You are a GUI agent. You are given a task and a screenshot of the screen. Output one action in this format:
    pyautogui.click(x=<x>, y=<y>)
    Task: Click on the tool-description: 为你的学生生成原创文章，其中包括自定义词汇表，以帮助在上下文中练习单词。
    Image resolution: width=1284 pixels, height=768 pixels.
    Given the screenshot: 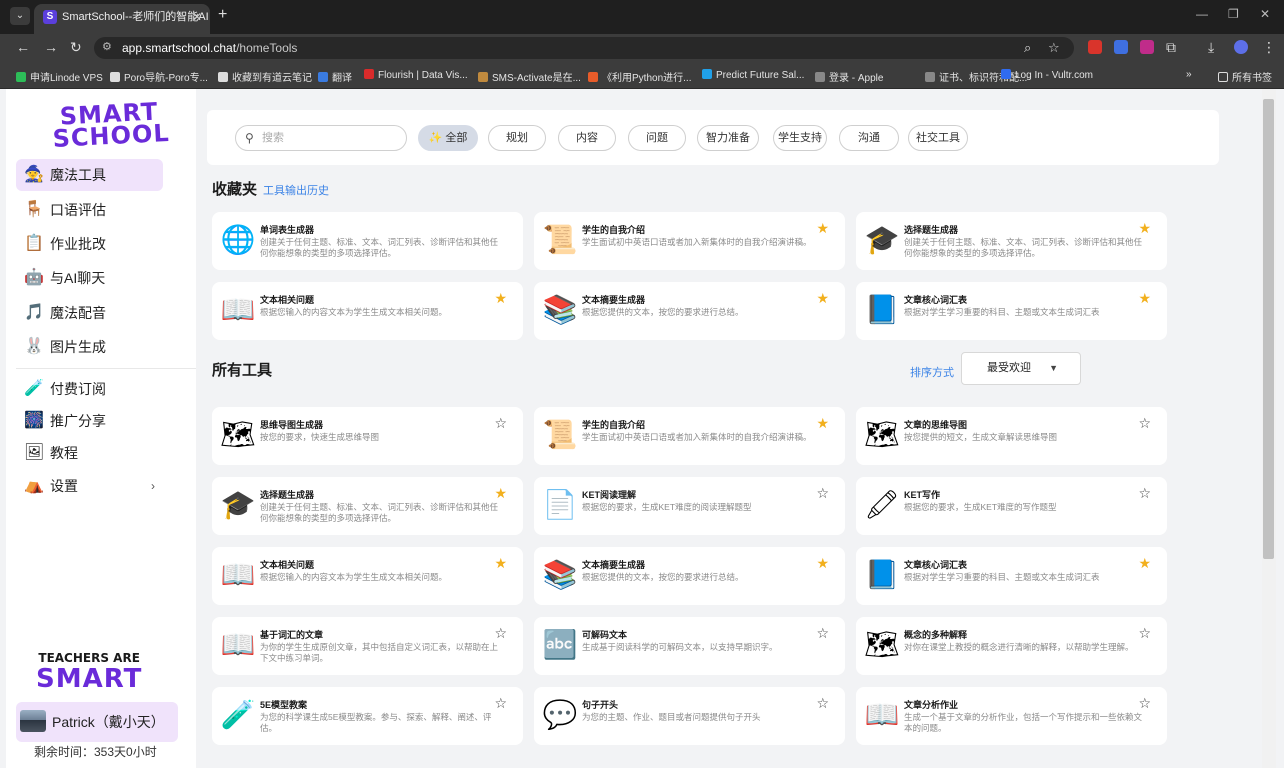 What is the action you would take?
    pyautogui.click(x=379, y=652)
    